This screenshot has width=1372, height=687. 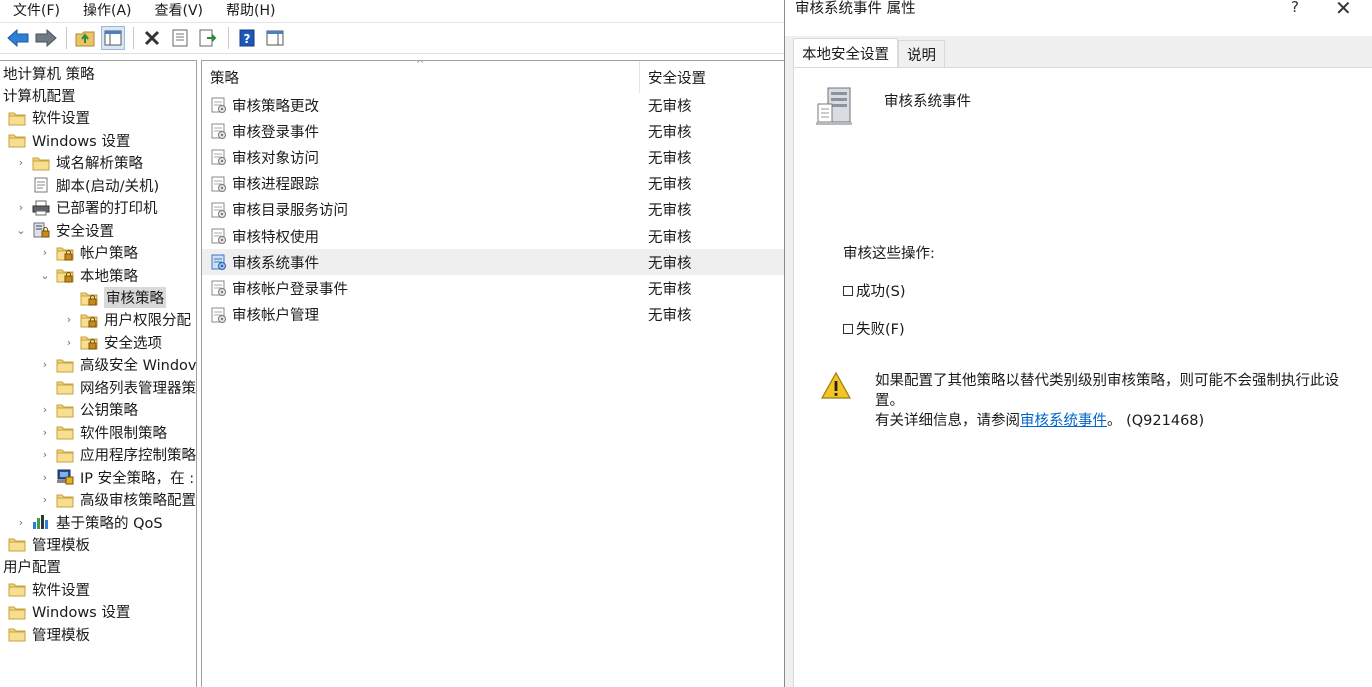 What do you see at coordinates (114, 298) in the screenshot?
I see `tree-item: 审核策略` at bounding box center [114, 298].